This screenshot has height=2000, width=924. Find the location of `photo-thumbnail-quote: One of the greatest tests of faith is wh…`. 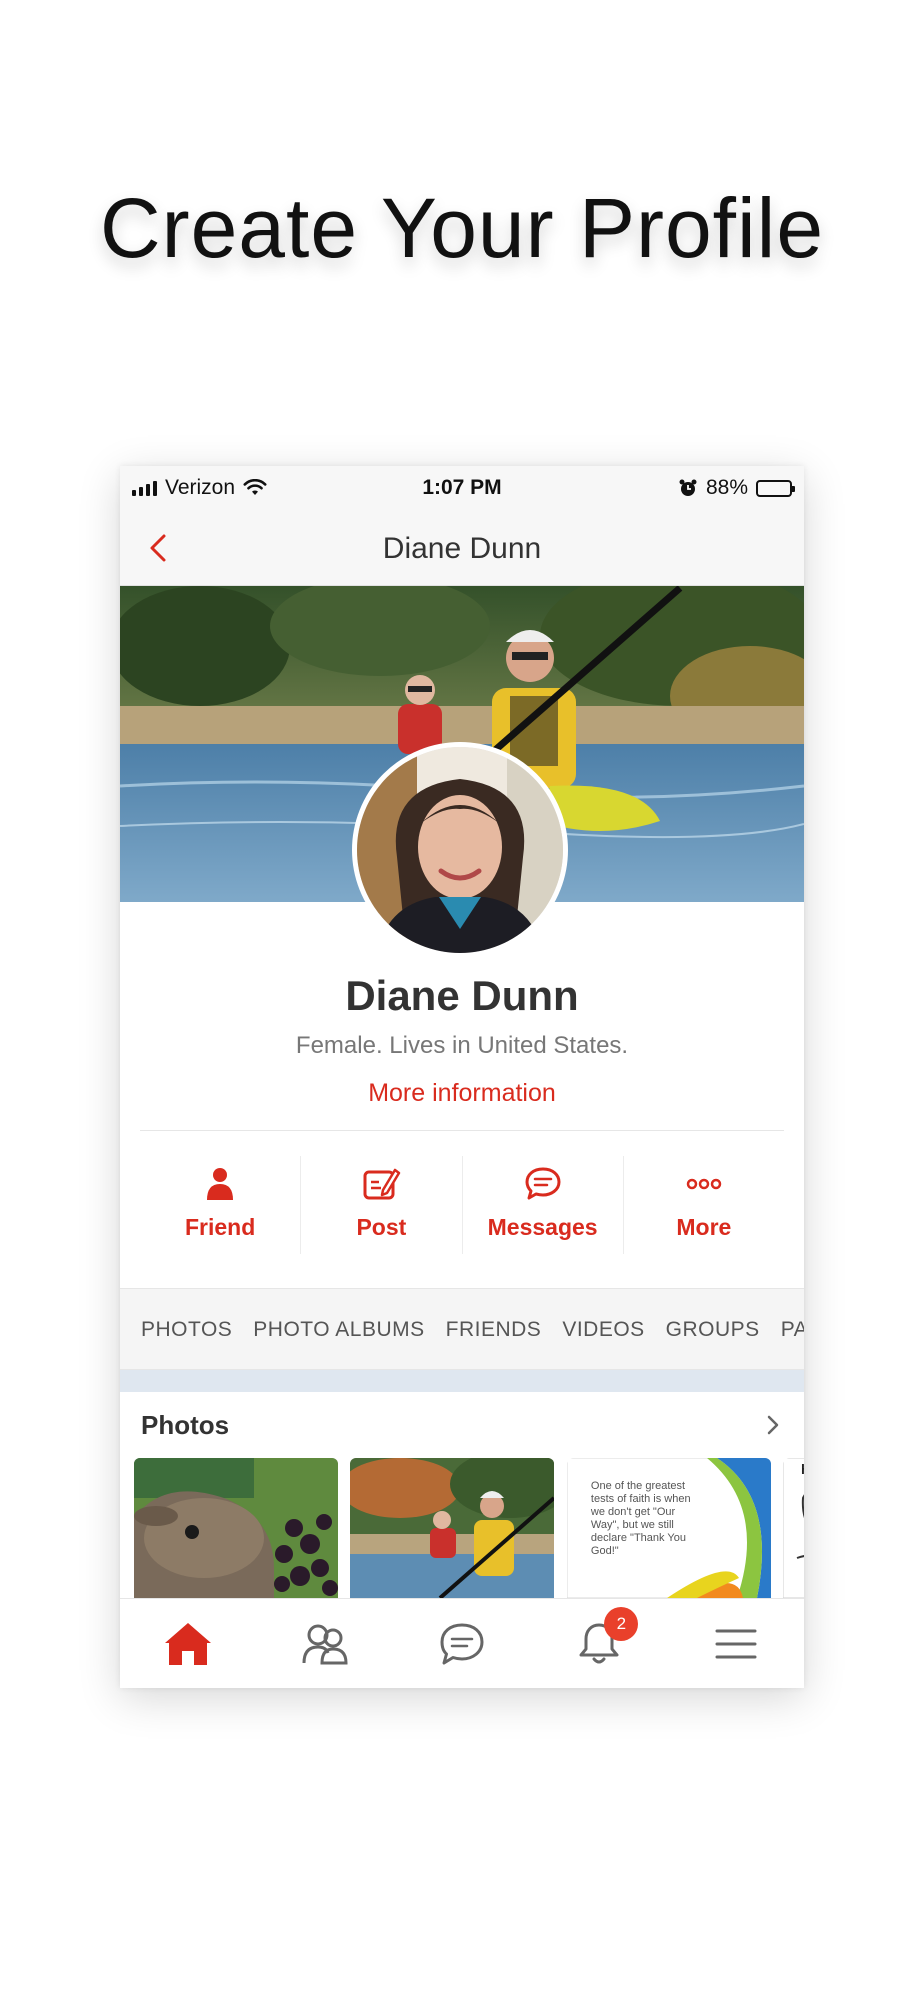

photo-thumbnail-quote: One of the greatest tests of faith is wh… is located at coordinates (668, 1528).